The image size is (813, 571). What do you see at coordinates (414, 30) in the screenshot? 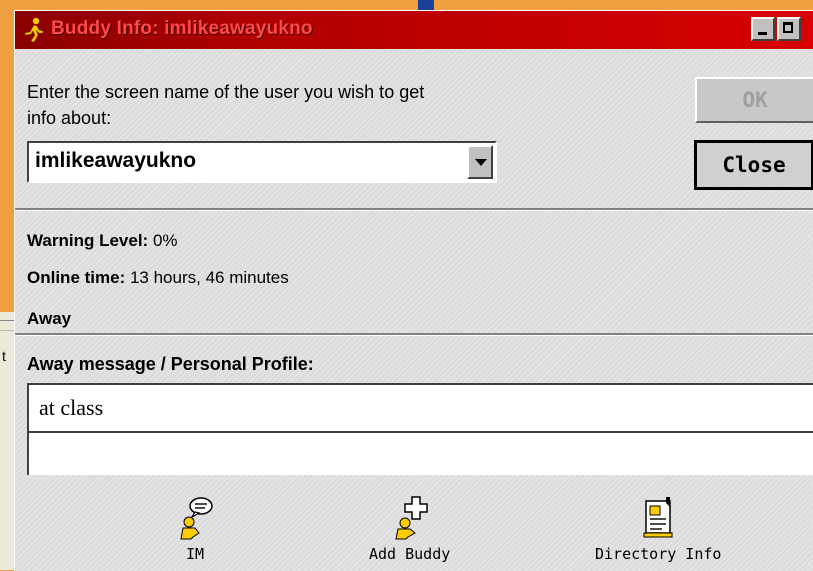
I see `title-bar: Buddy Info: imlikeawayukno` at bounding box center [414, 30].